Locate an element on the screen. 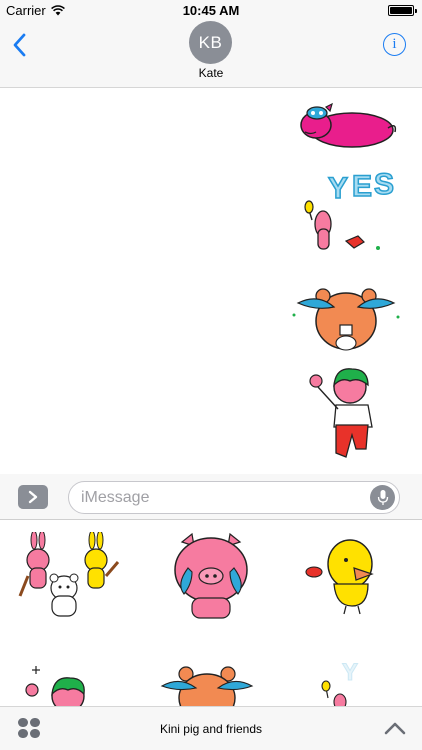 This screenshot has height=750, width=422. app-bar: Kini pig and friends is located at coordinates (211, 728).